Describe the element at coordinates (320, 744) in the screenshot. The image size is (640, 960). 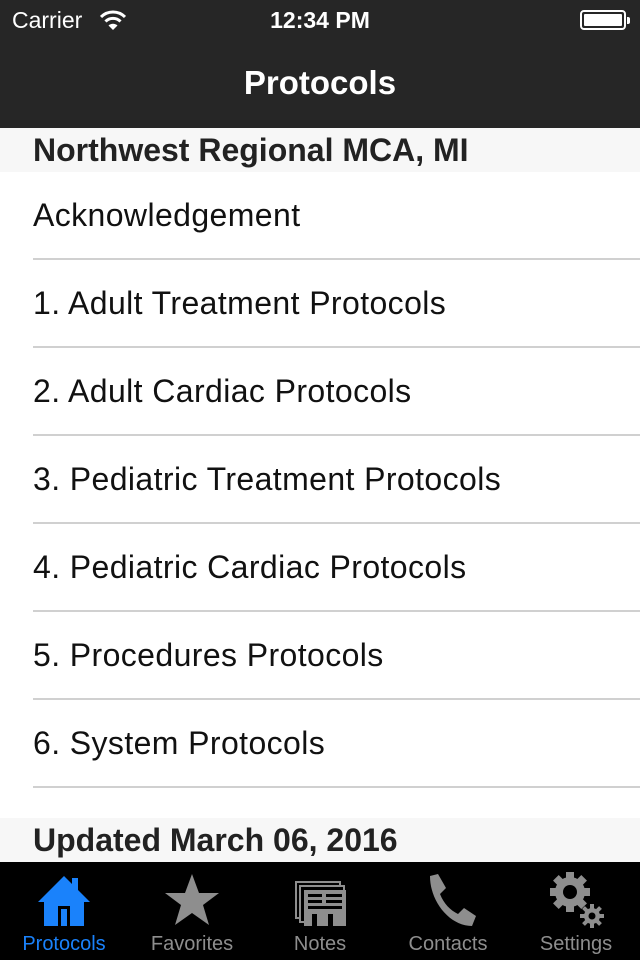
I see `list-item-system: 6. System Protocols` at that location.